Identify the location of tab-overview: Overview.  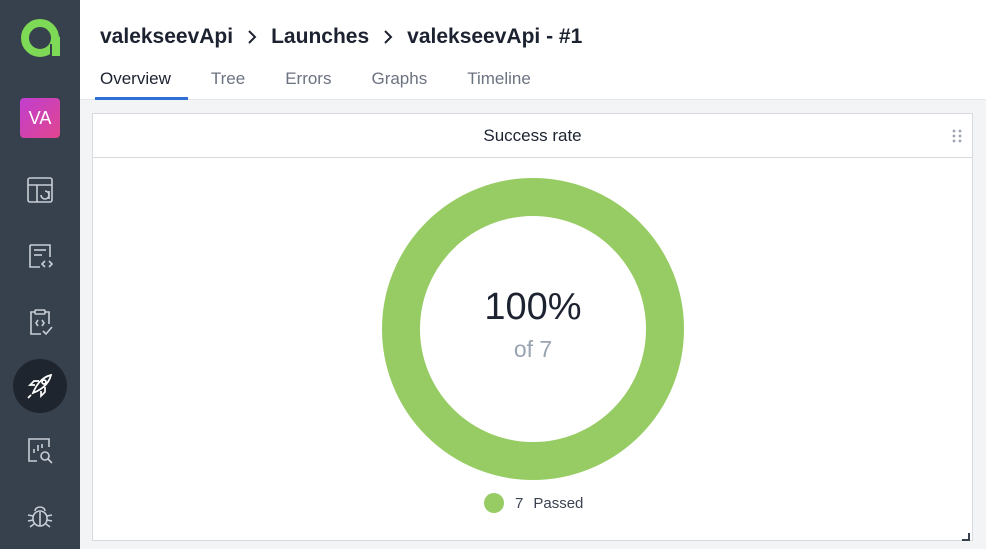
(135, 81).